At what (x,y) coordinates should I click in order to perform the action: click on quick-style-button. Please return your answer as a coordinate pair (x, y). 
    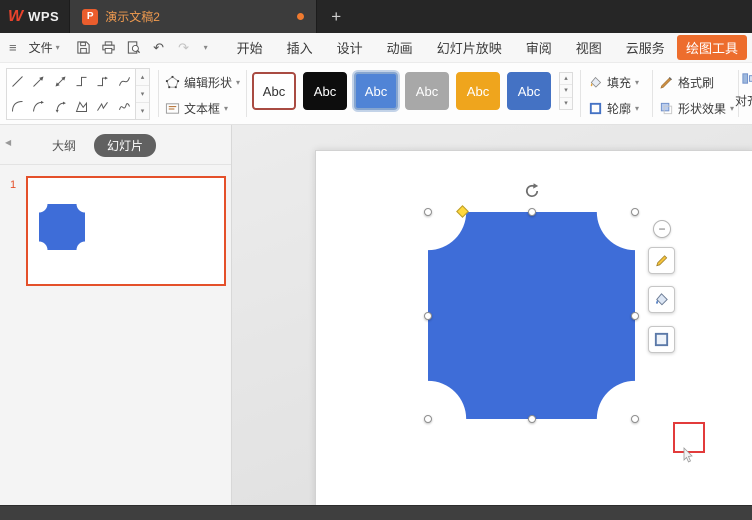
    Looking at the image, I should click on (661, 260).